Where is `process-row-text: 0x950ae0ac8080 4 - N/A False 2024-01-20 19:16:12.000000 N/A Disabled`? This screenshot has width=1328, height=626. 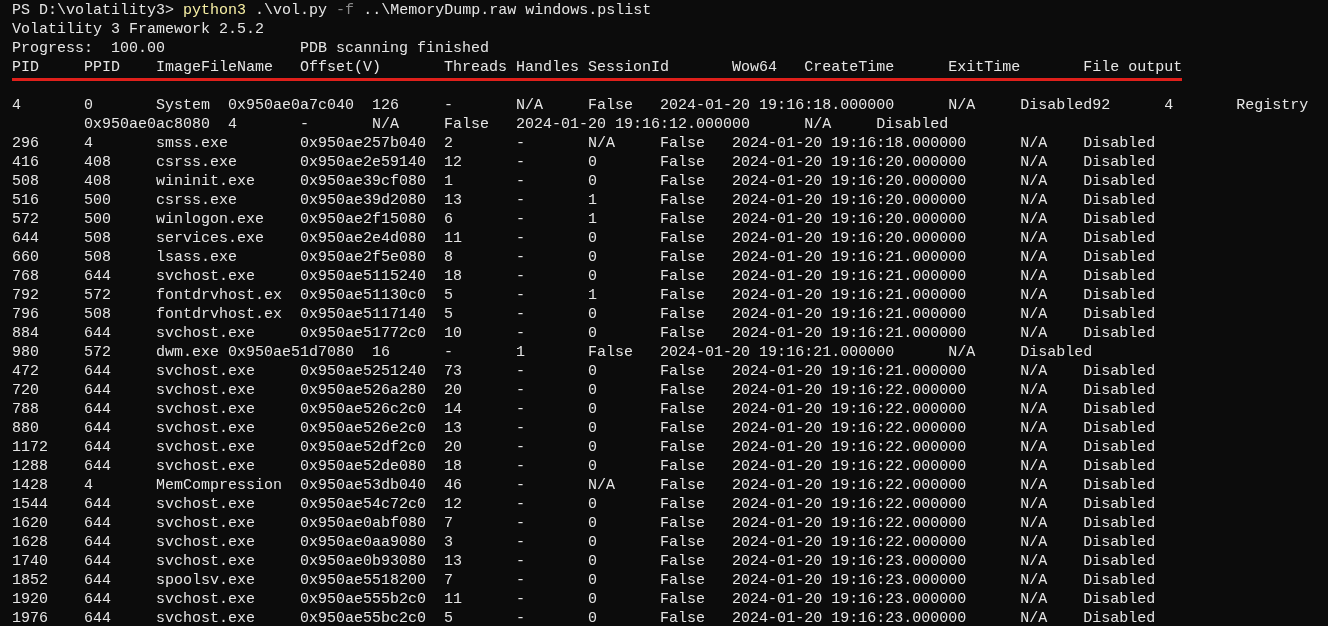 process-row-text: 0x950ae0ac8080 4 - N/A False 2024-01-20 19:16:12.000000 N/A Disabled is located at coordinates (516, 124).